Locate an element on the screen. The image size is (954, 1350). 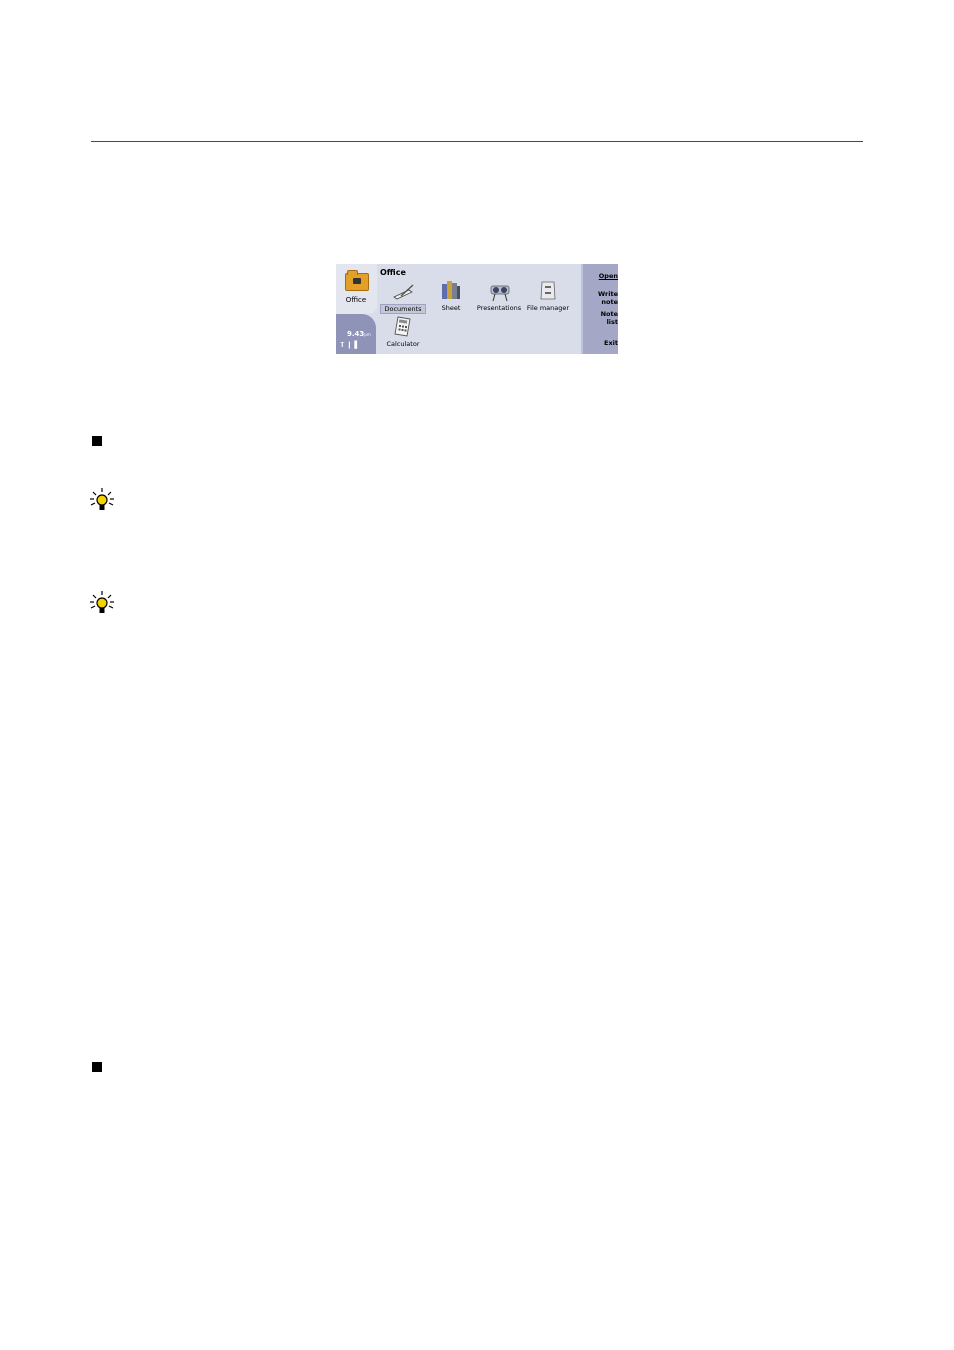
app-documents: Documents is located at coordinates (403, 298).